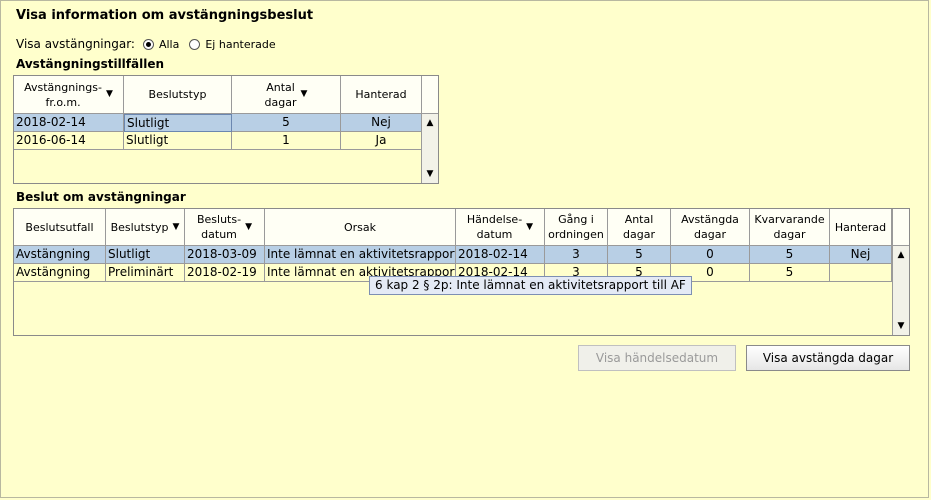 This screenshot has width=931, height=500. I want to click on occasions-header-0: Avstängnings- fr.o.m. ▼, so click(69, 95).